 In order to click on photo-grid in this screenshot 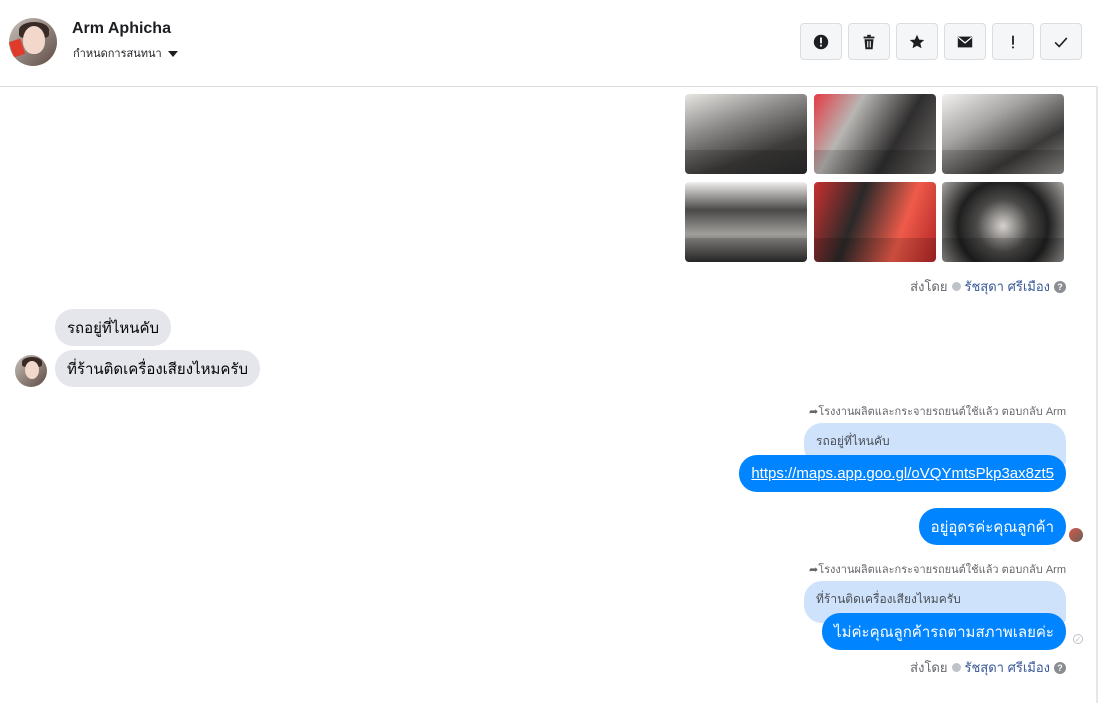, I will do `click(875, 178)`.